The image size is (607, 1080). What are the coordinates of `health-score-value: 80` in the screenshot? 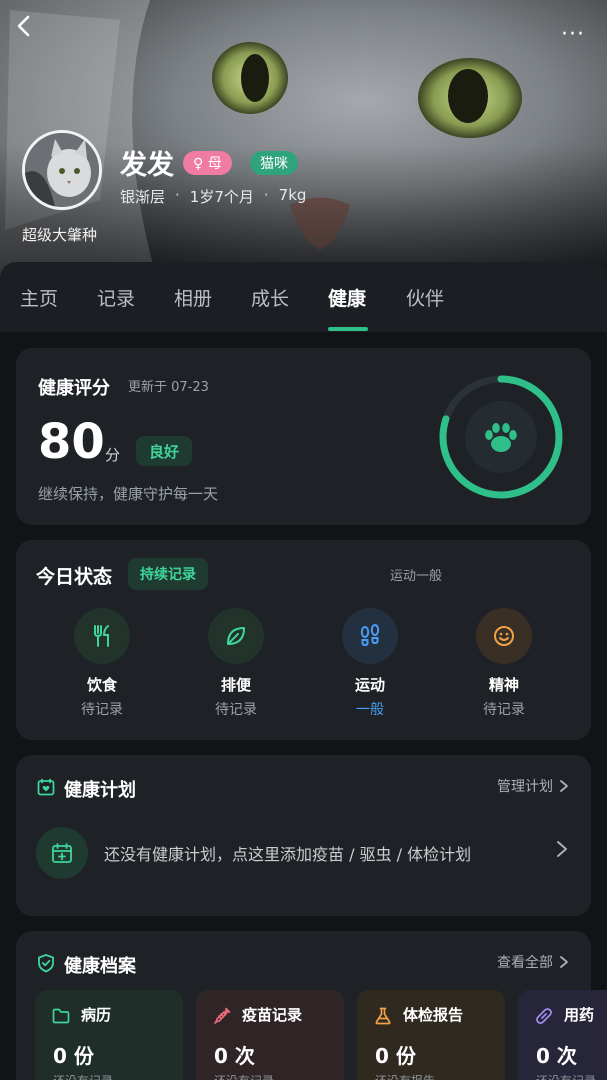 It's located at (71, 442).